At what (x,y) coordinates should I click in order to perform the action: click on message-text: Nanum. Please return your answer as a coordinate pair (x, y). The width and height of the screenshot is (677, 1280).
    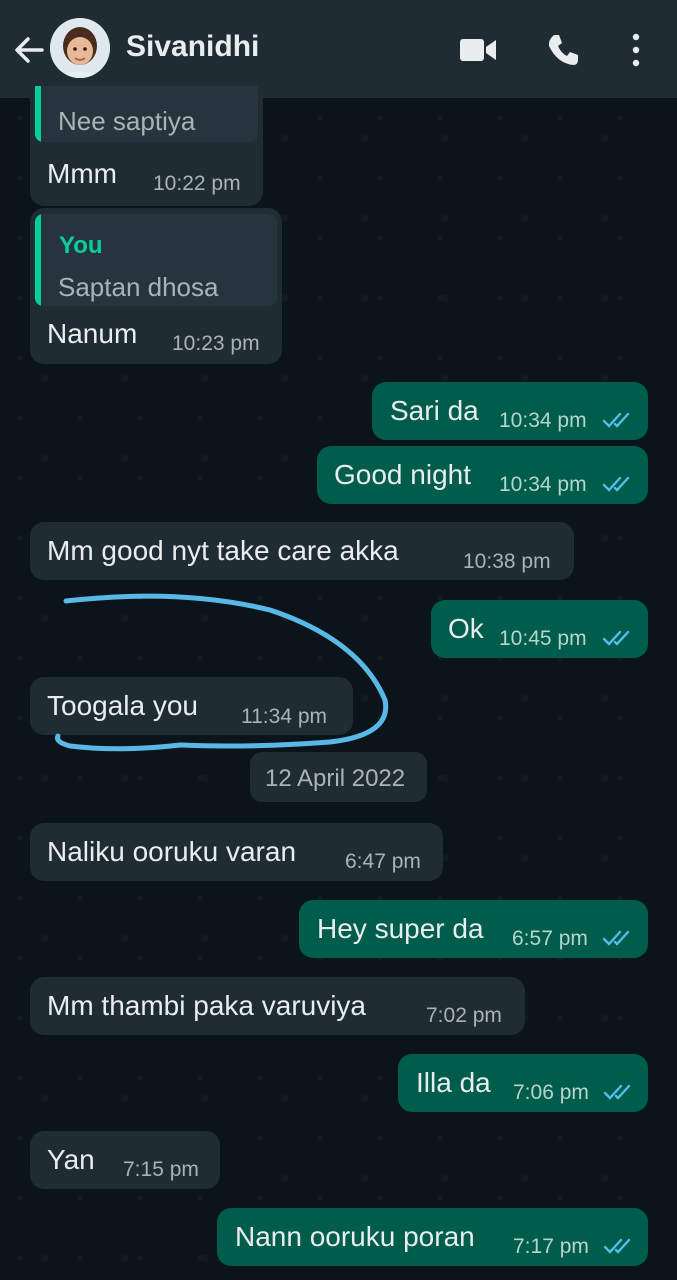
    Looking at the image, I should click on (92, 333).